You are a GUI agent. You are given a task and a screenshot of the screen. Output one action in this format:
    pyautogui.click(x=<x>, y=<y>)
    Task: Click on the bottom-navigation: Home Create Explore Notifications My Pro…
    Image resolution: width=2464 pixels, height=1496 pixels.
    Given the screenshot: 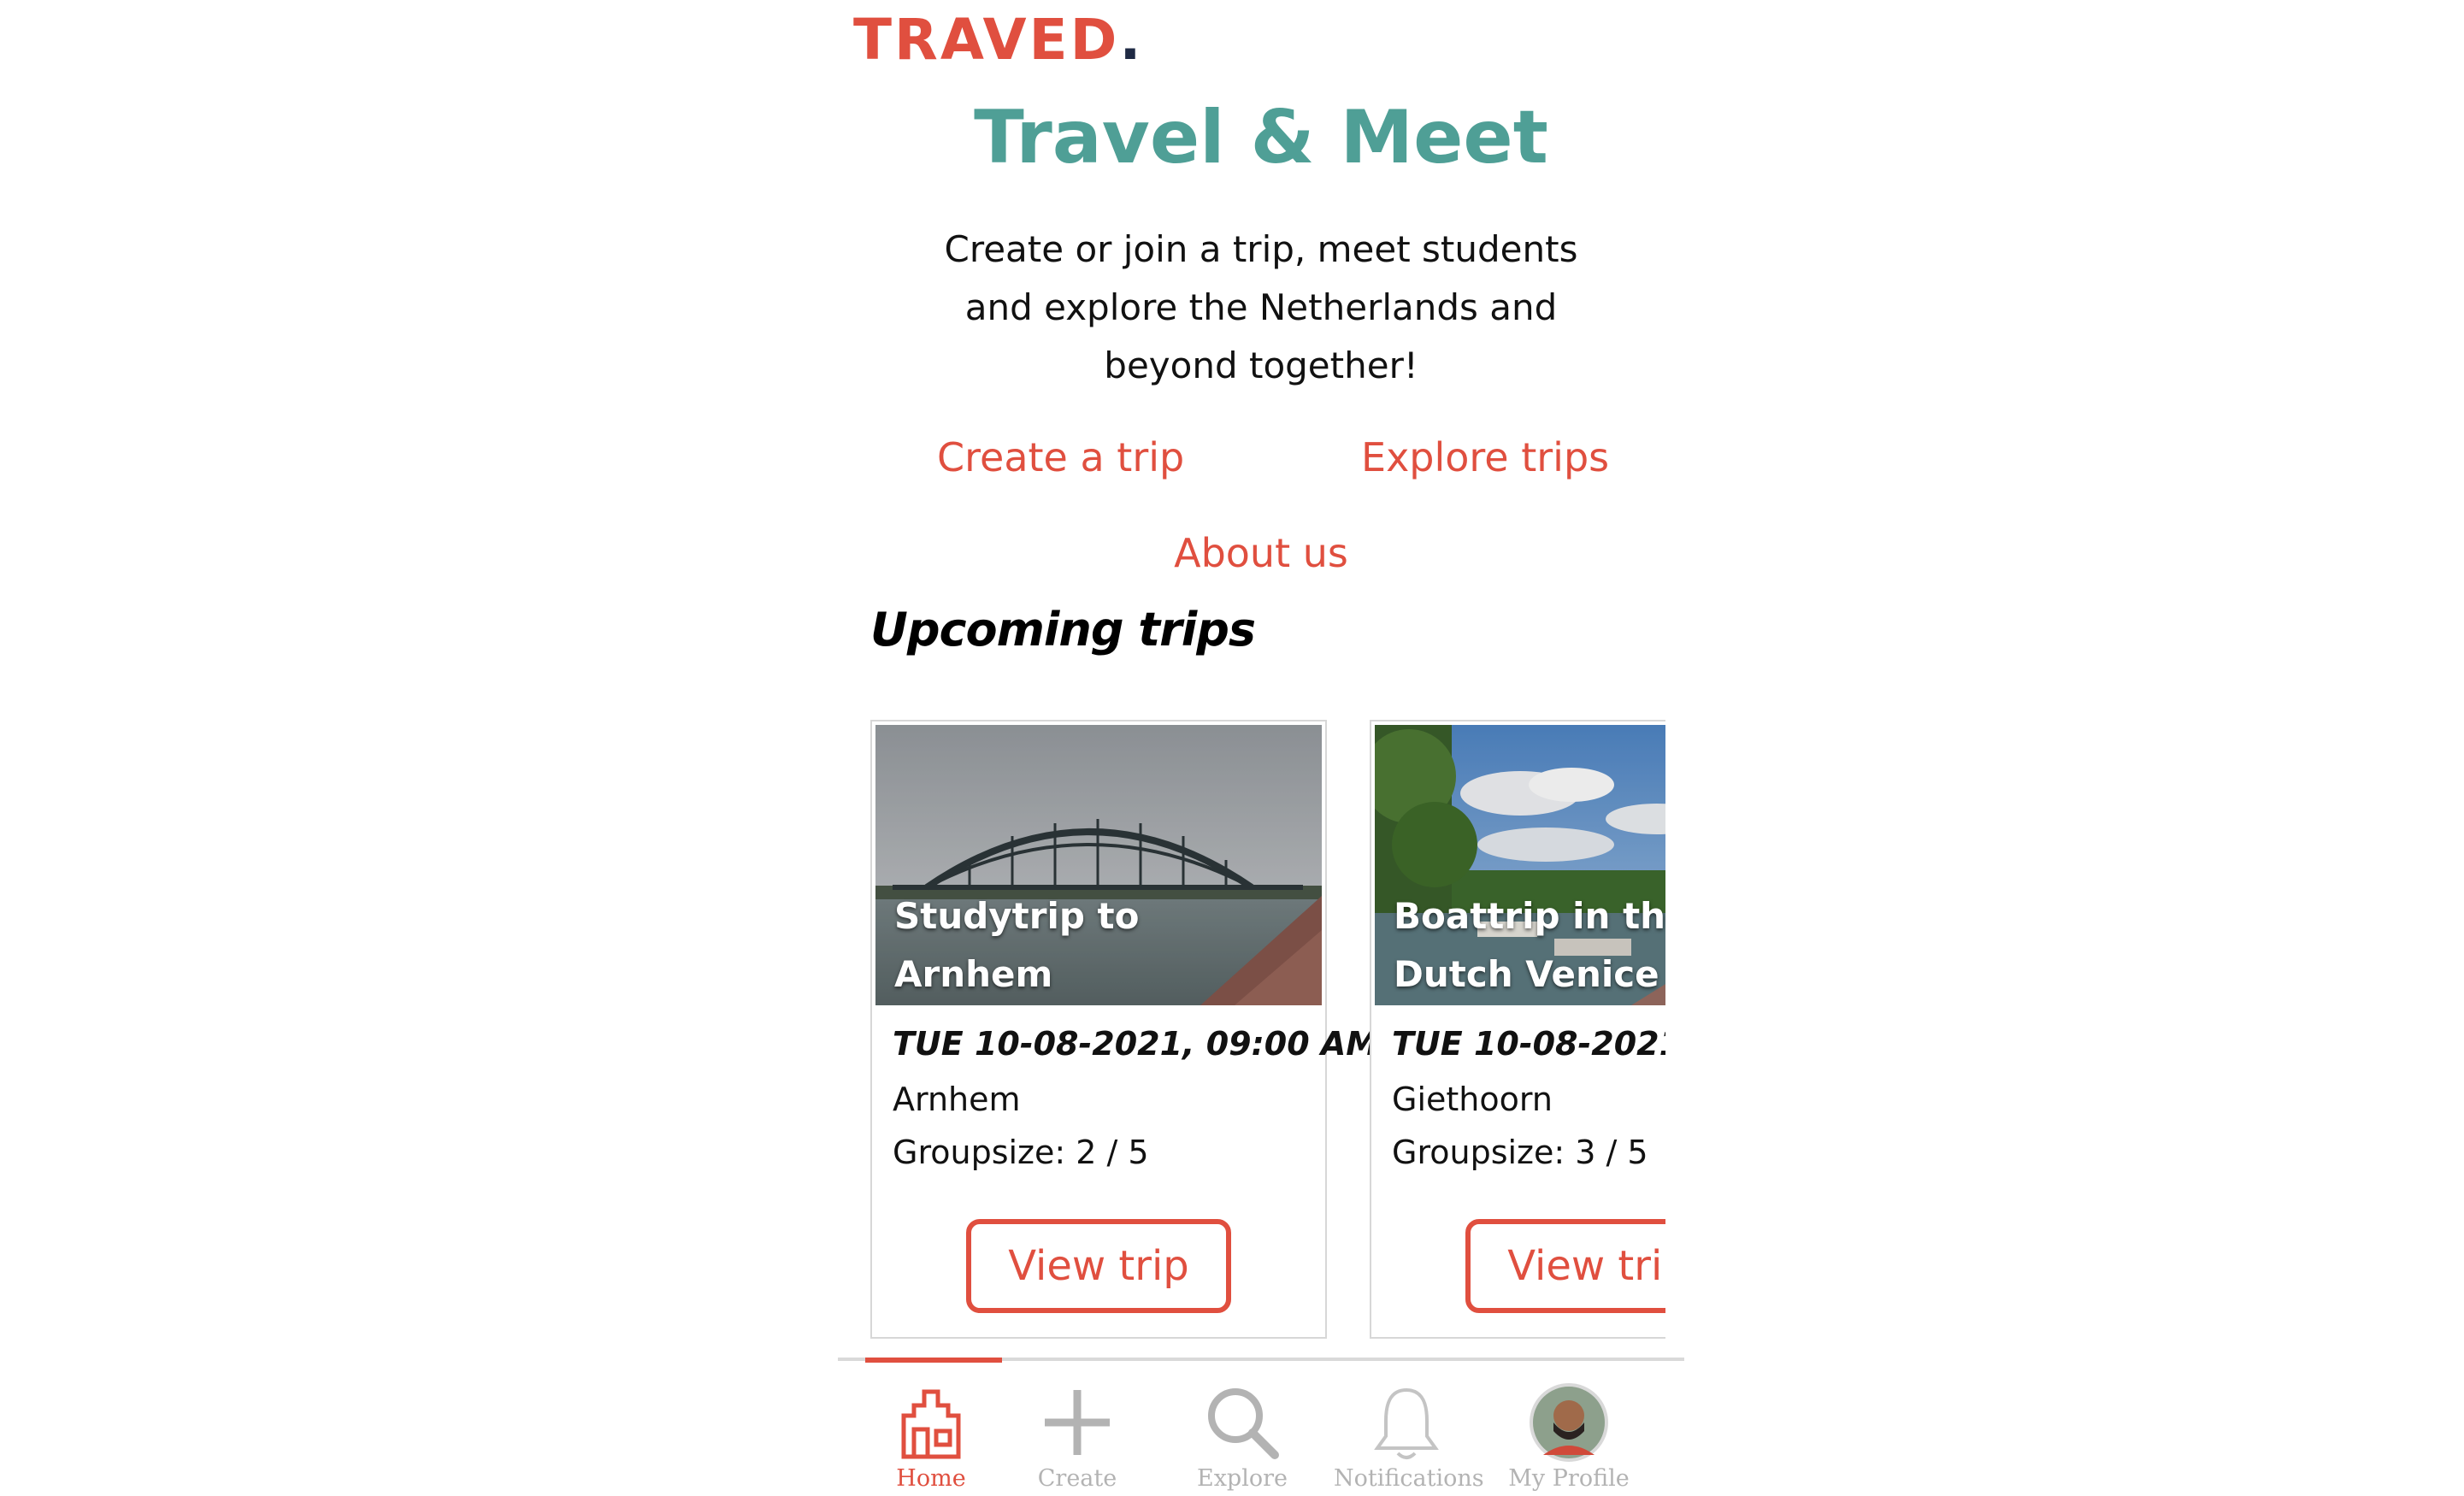 What is the action you would take?
    pyautogui.click(x=1261, y=1427)
    